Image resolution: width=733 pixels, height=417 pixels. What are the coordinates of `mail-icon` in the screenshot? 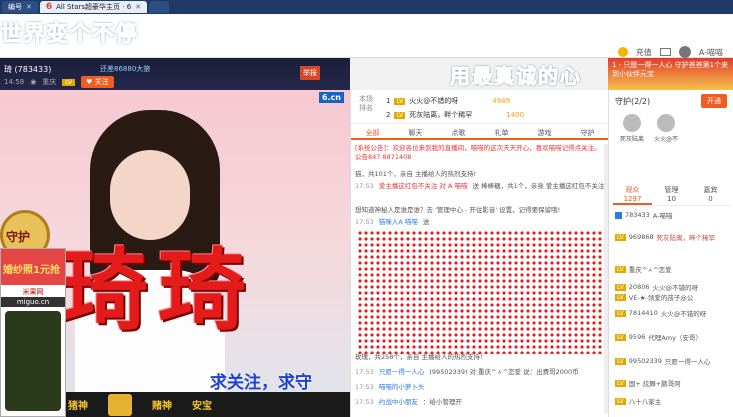 It's located at (665, 52).